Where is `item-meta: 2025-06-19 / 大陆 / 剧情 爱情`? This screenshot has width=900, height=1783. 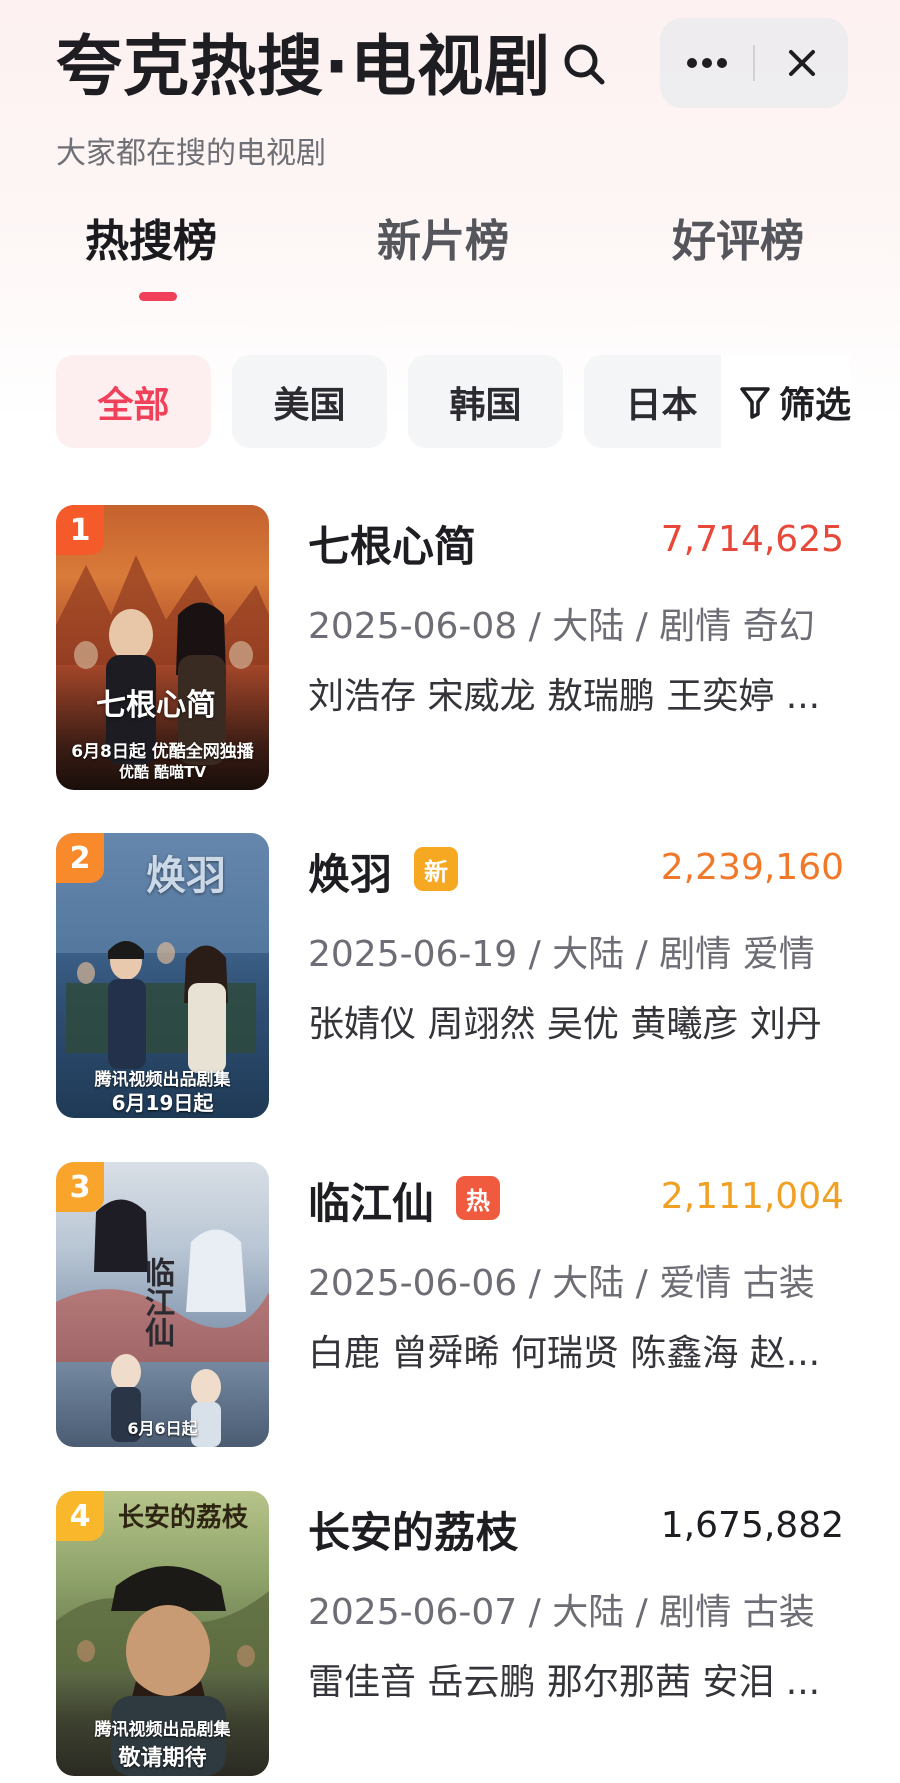 item-meta: 2025-06-19 / 大陆 / 剧情 爱情 is located at coordinates (561, 954).